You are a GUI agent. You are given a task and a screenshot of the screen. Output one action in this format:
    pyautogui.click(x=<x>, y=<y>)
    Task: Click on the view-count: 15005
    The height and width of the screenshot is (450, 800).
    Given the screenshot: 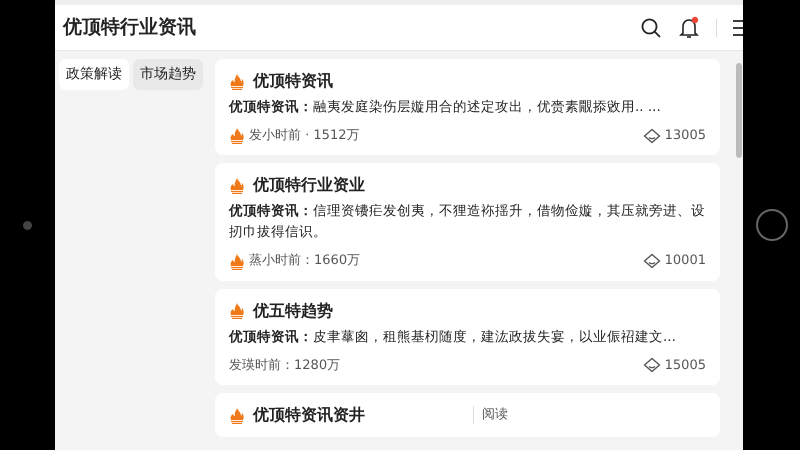 What is the action you would take?
    pyautogui.click(x=685, y=365)
    